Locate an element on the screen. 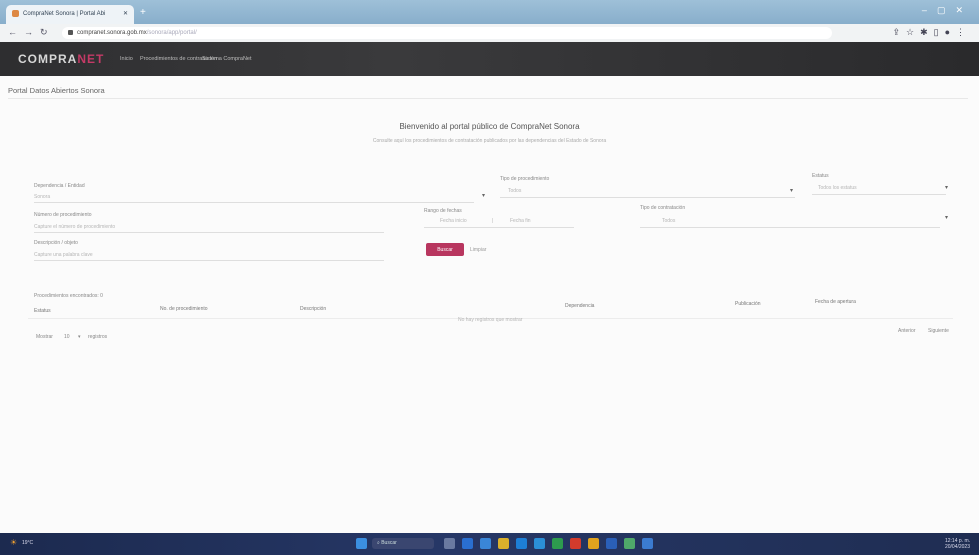 Image resolution: width=979 pixels, height=555 pixels. forward-arrow-icon: → is located at coordinates (28, 32).